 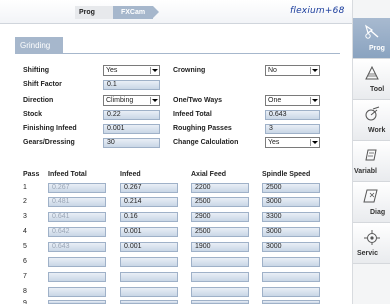 What do you see at coordinates (149, 202) in the screenshot?
I see `infeed-cell: 0.214` at bounding box center [149, 202].